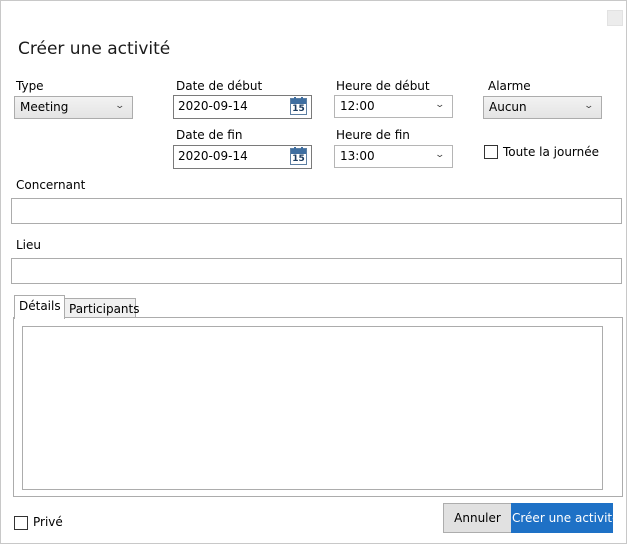 The width and height of the screenshot is (627, 544). I want to click on type-label: Type, so click(30, 86).